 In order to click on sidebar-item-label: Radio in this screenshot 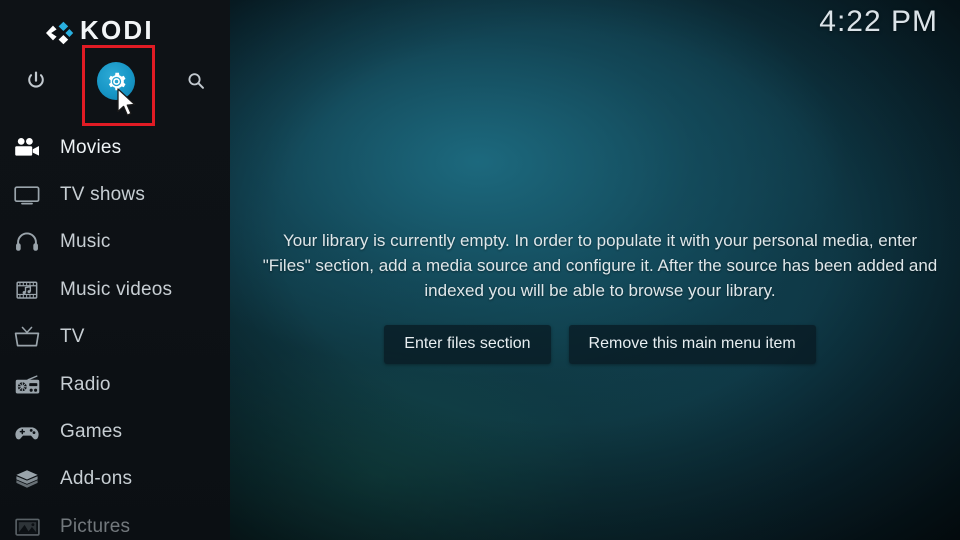, I will do `click(85, 384)`.